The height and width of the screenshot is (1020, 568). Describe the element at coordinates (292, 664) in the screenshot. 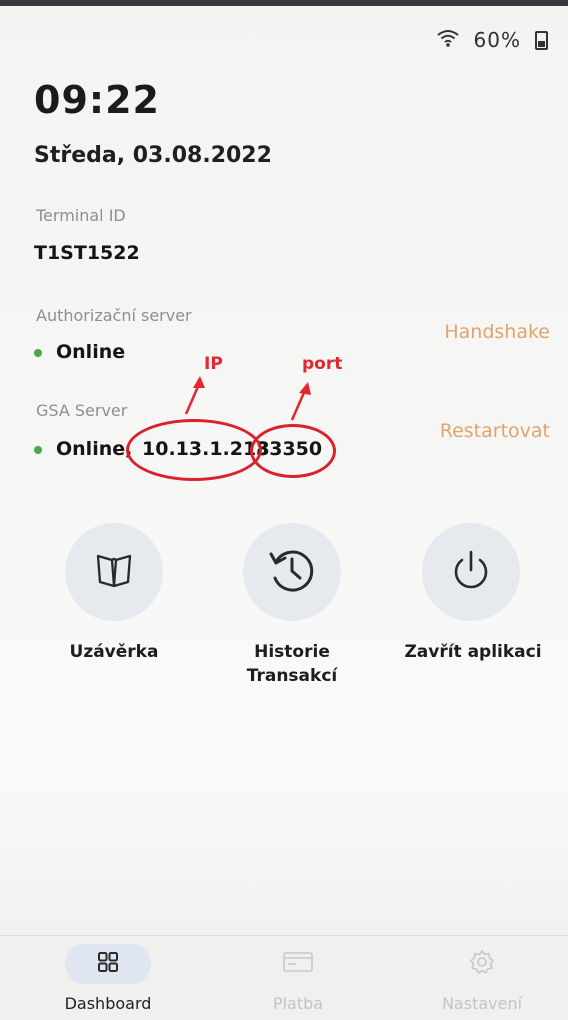

I see `history-label: Historie Transakcí` at that location.